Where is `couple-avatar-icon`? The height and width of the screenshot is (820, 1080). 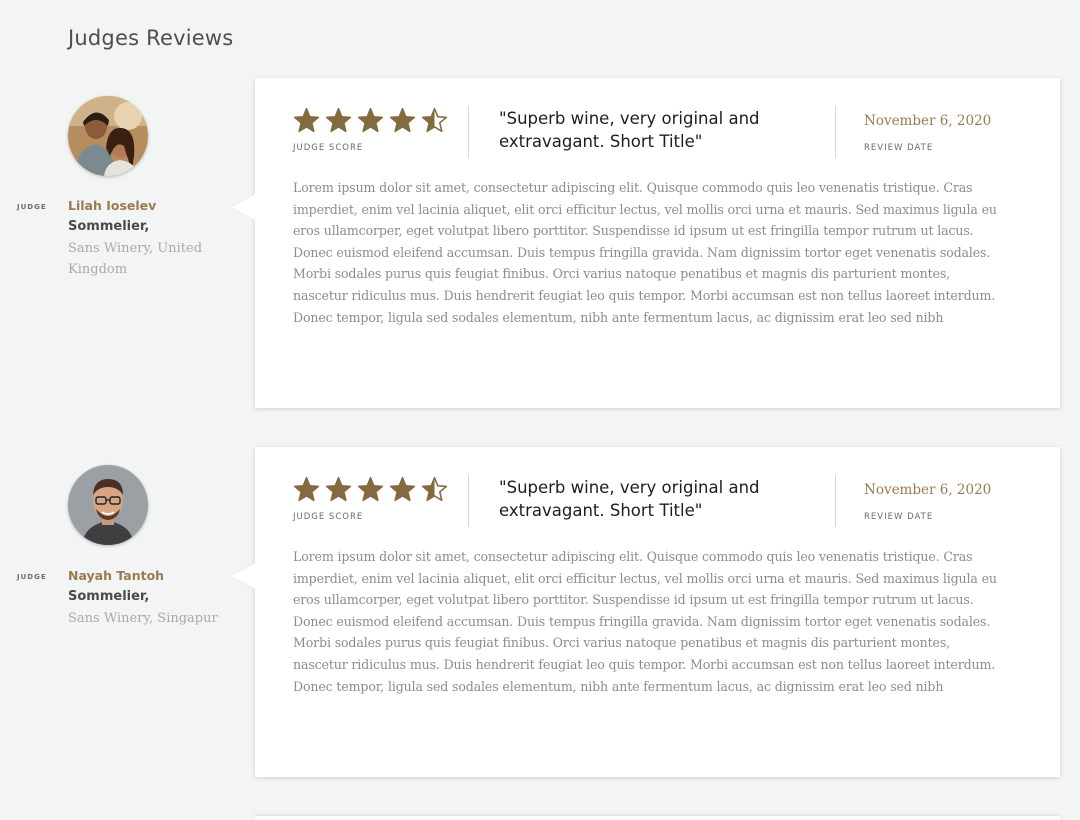 couple-avatar-icon is located at coordinates (108, 136).